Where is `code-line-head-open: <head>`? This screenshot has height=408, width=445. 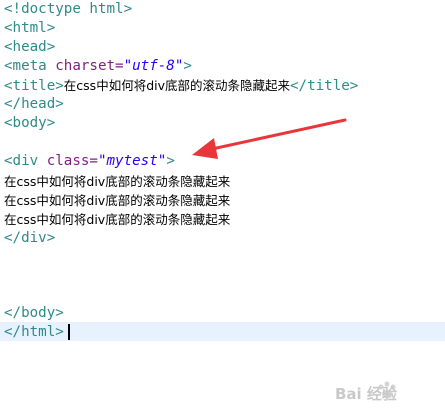
code-line-head-open: <head> is located at coordinates (30, 47).